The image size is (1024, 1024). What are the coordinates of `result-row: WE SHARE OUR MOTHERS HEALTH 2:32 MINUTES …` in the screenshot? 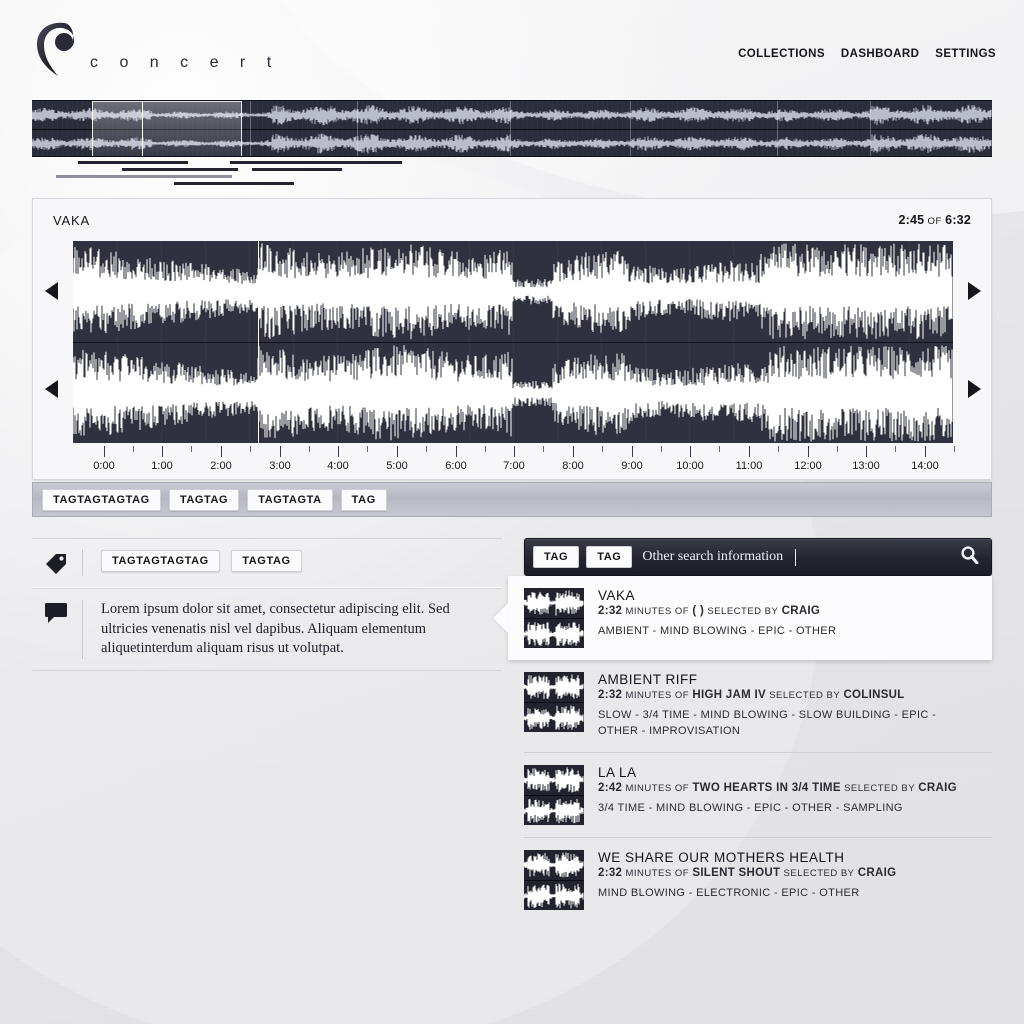 It's located at (758, 880).